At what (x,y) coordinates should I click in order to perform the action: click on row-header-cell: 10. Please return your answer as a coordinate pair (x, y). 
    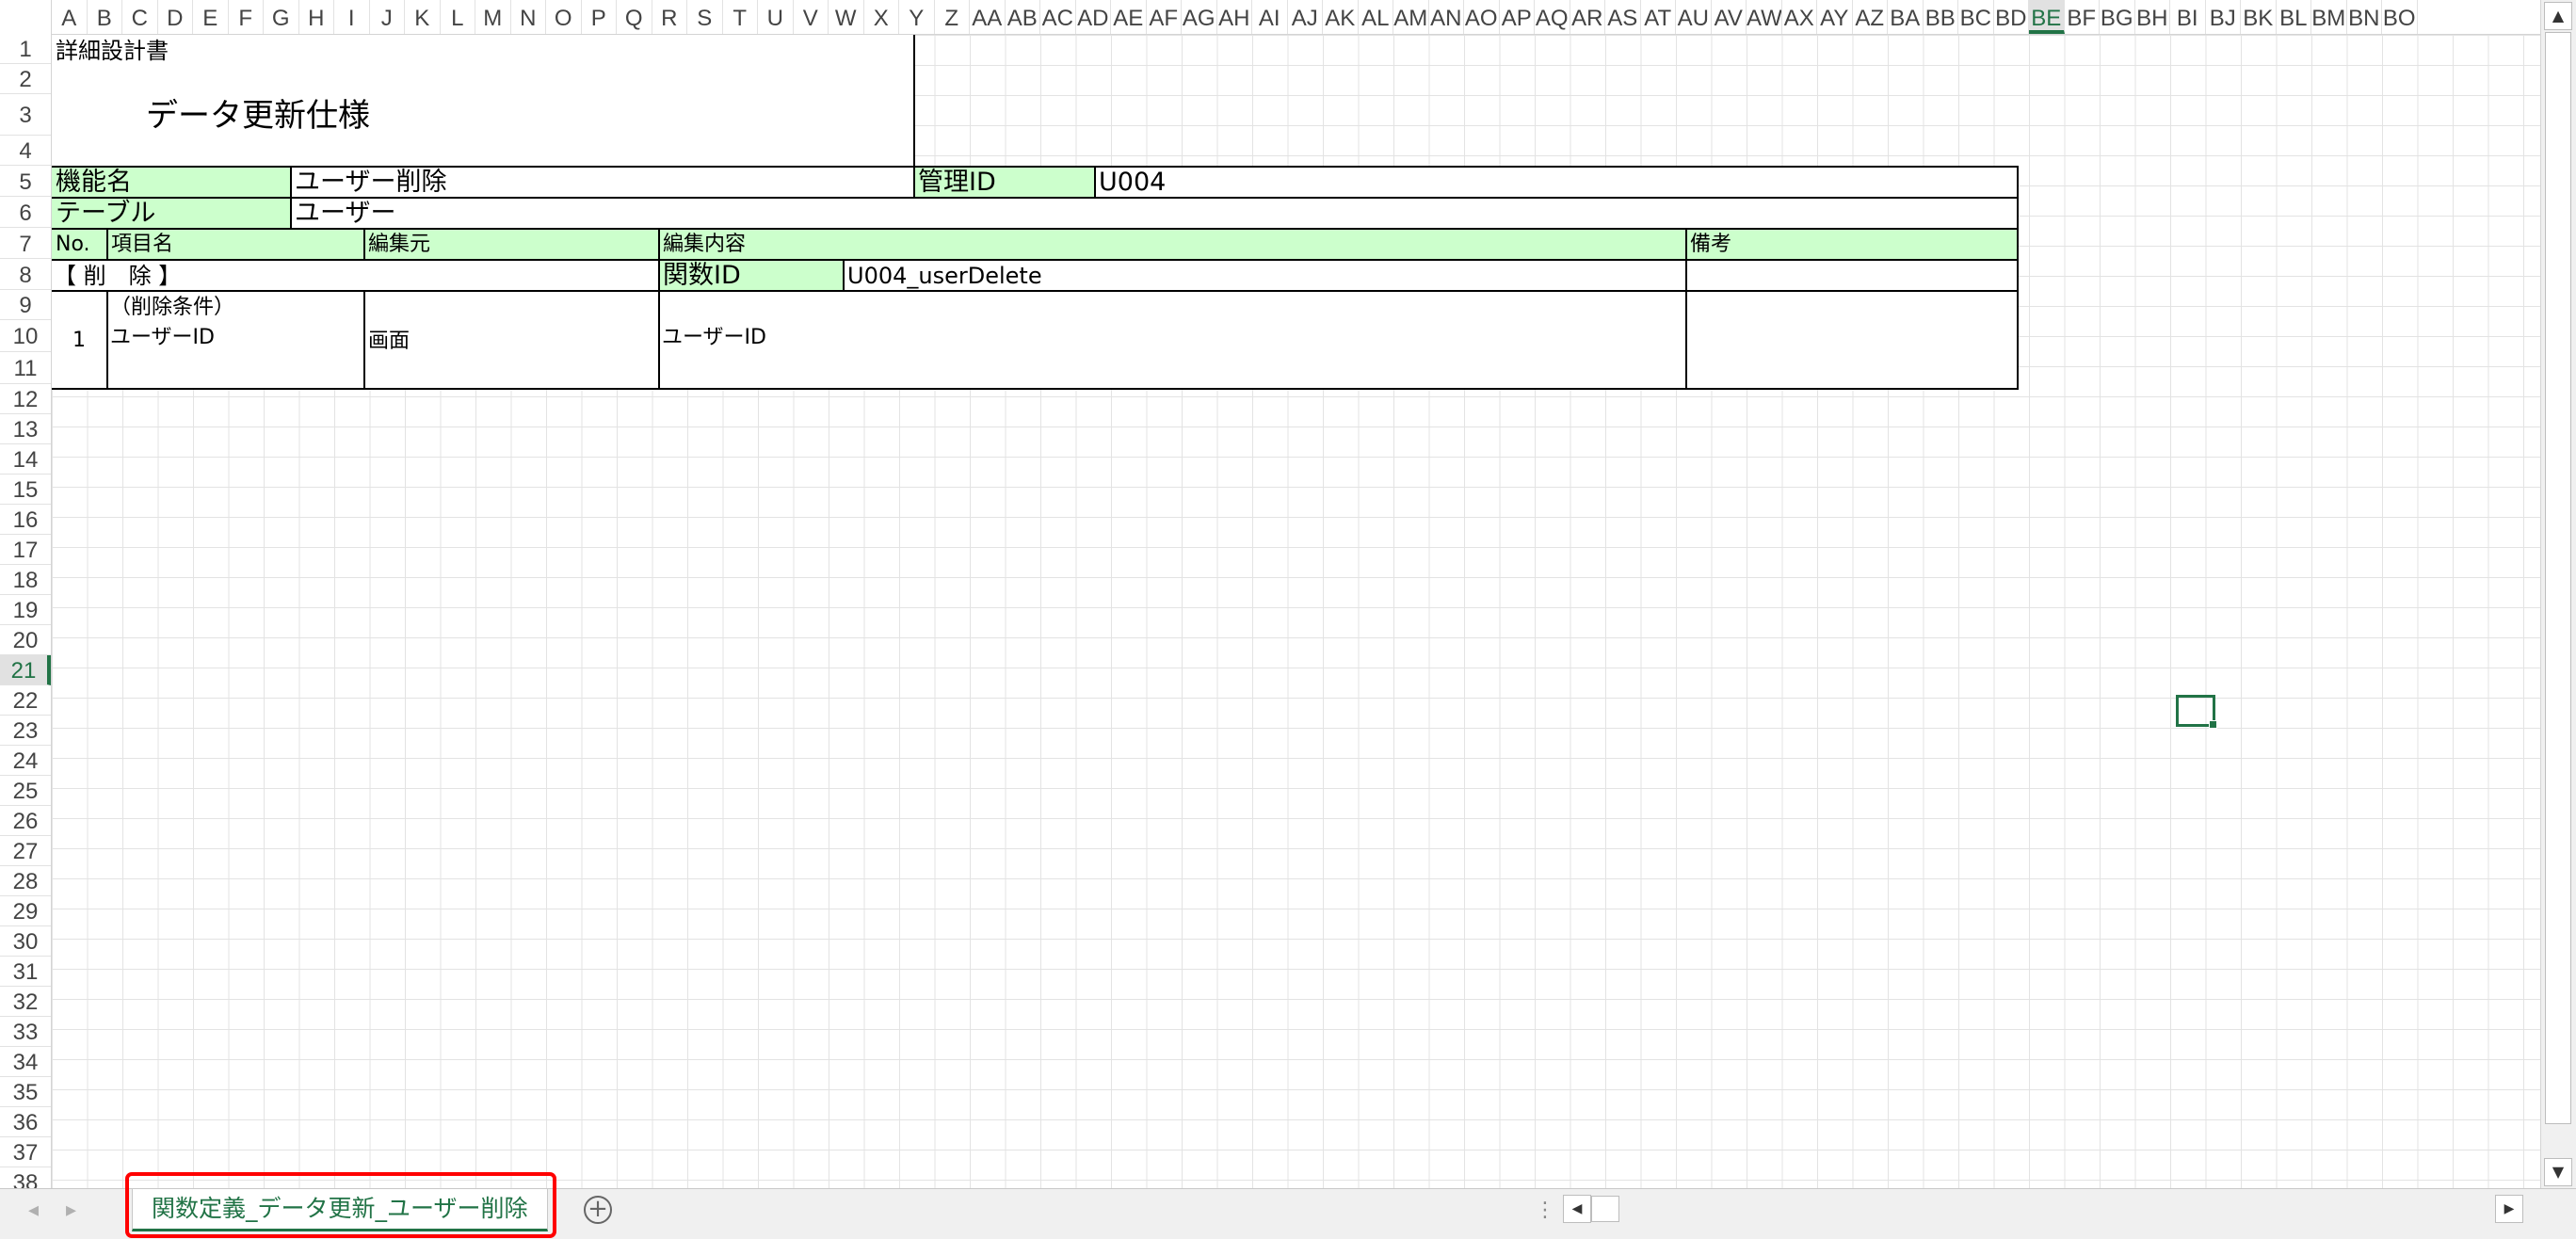
    Looking at the image, I should click on (25, 336).